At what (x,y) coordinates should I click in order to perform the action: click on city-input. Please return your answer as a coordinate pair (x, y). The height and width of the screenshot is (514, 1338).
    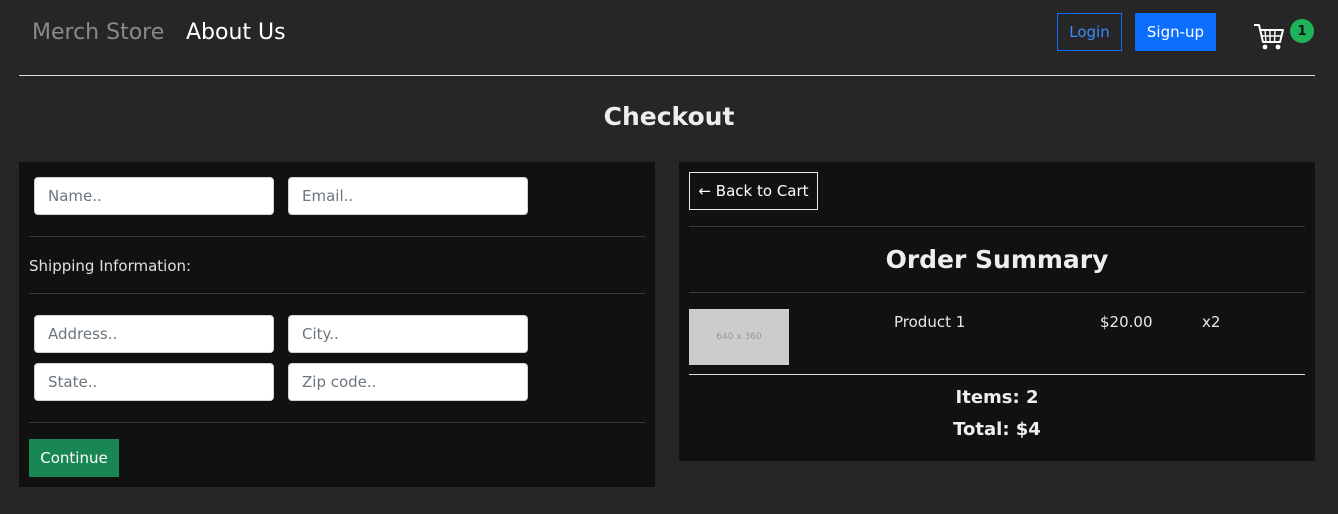
    Looking at the image, I should click on (408, 334).